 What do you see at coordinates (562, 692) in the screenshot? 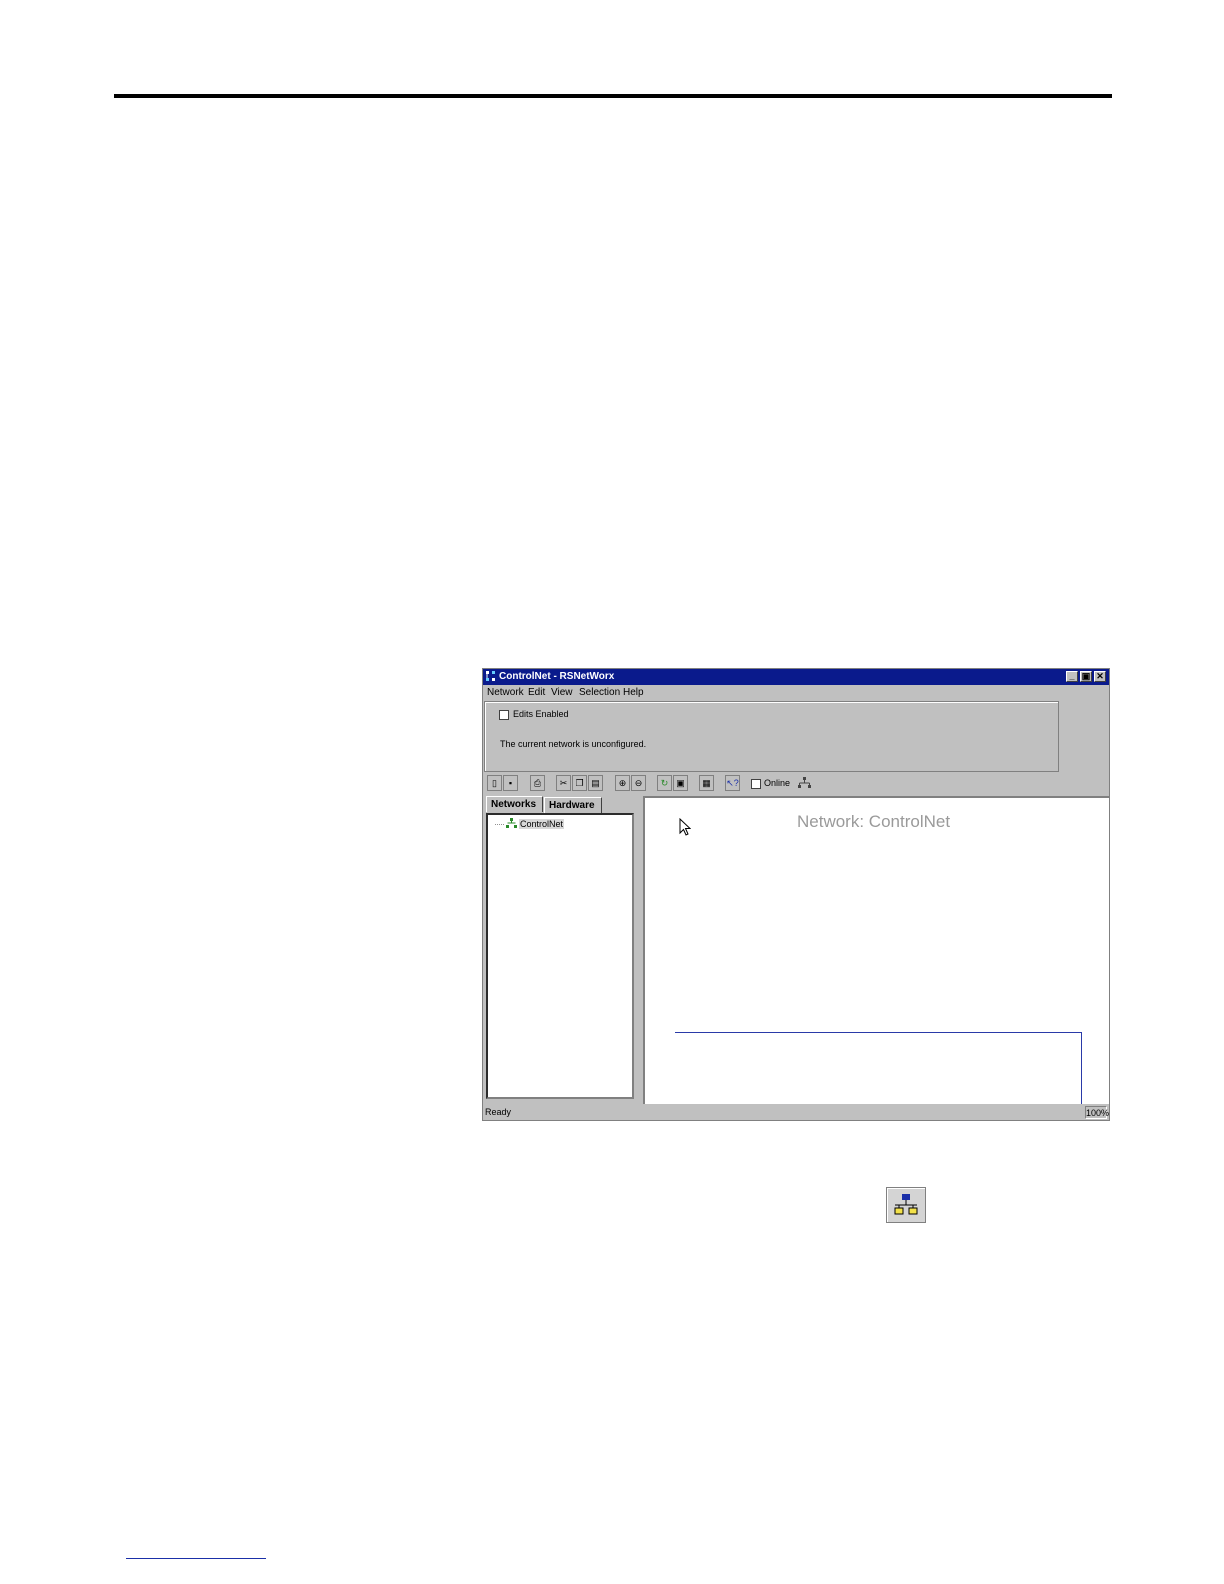
I see `menu-view: View` at bounding box center [562, 692].